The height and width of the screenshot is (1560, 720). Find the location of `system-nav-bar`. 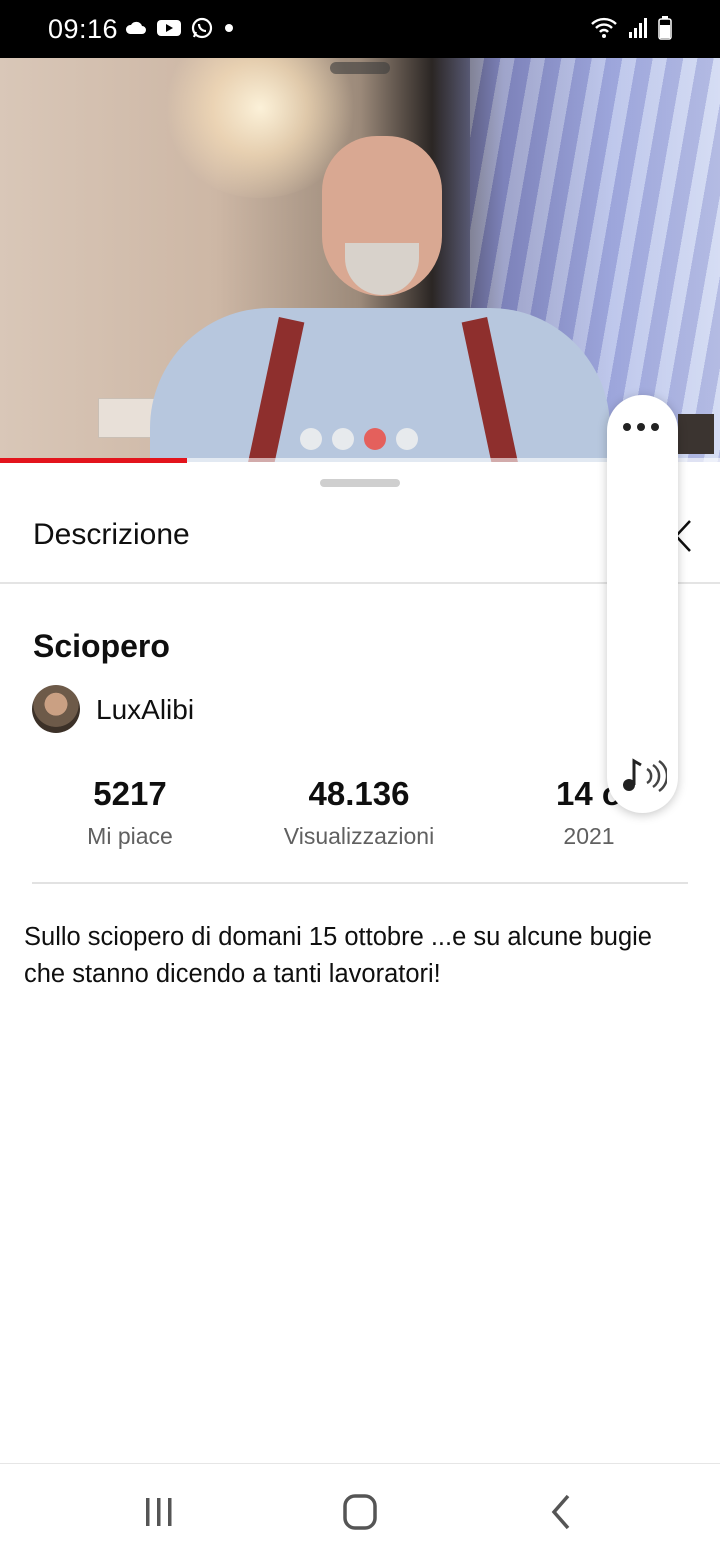

system-nav-bar is located at coordinates (360, 1511).